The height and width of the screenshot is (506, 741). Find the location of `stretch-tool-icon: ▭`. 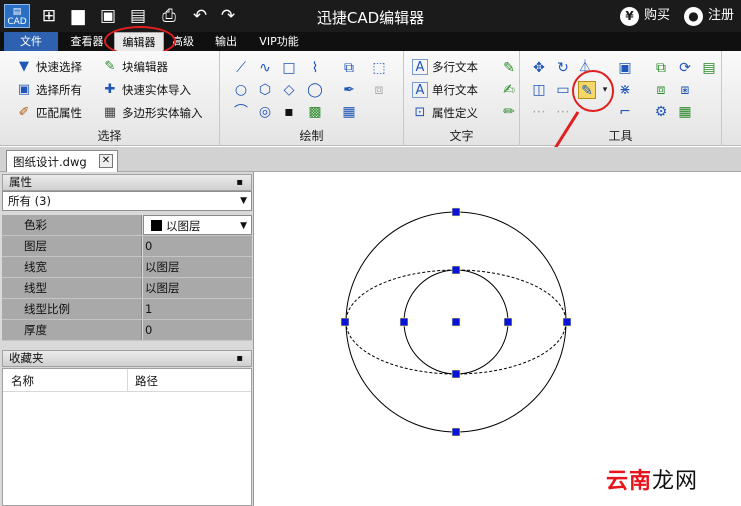

stretch-tool-icon: ▭ is located at coordinates (563, 90).